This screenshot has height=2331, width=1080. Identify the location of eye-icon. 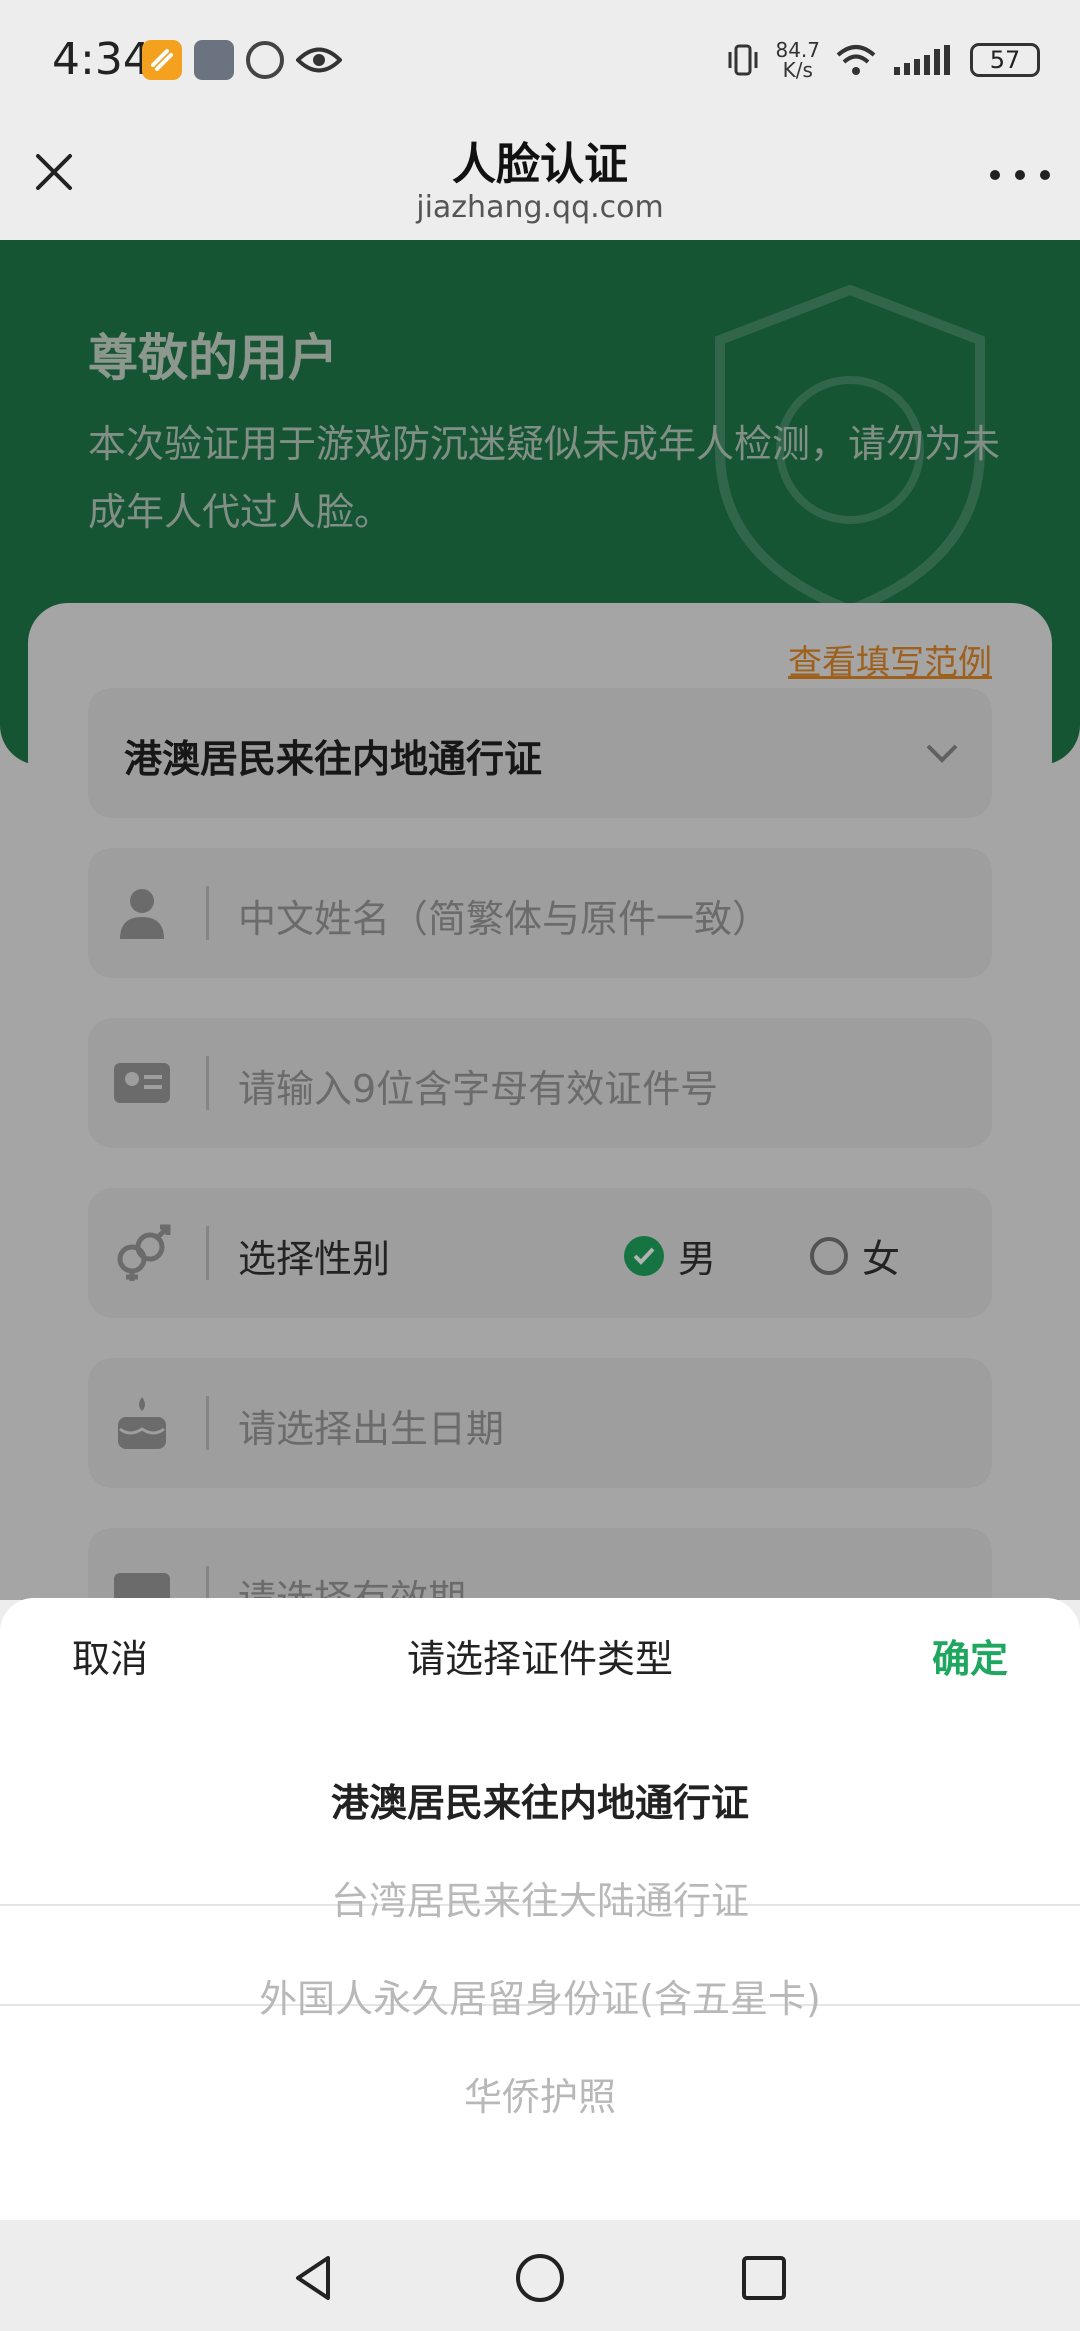
(319, 60).